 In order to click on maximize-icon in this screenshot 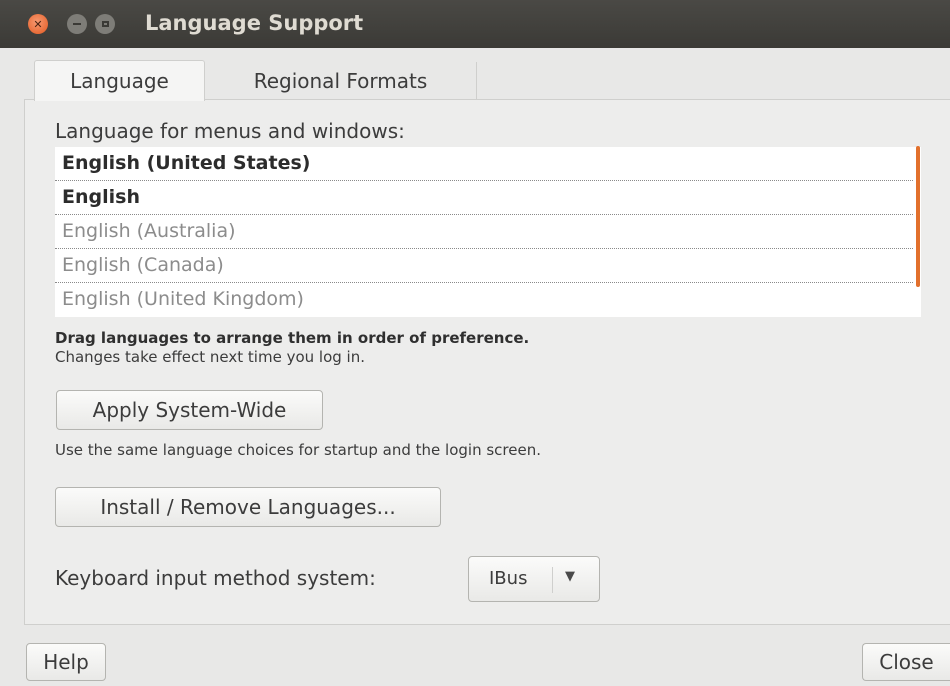, I will do `click(105, 24)`.